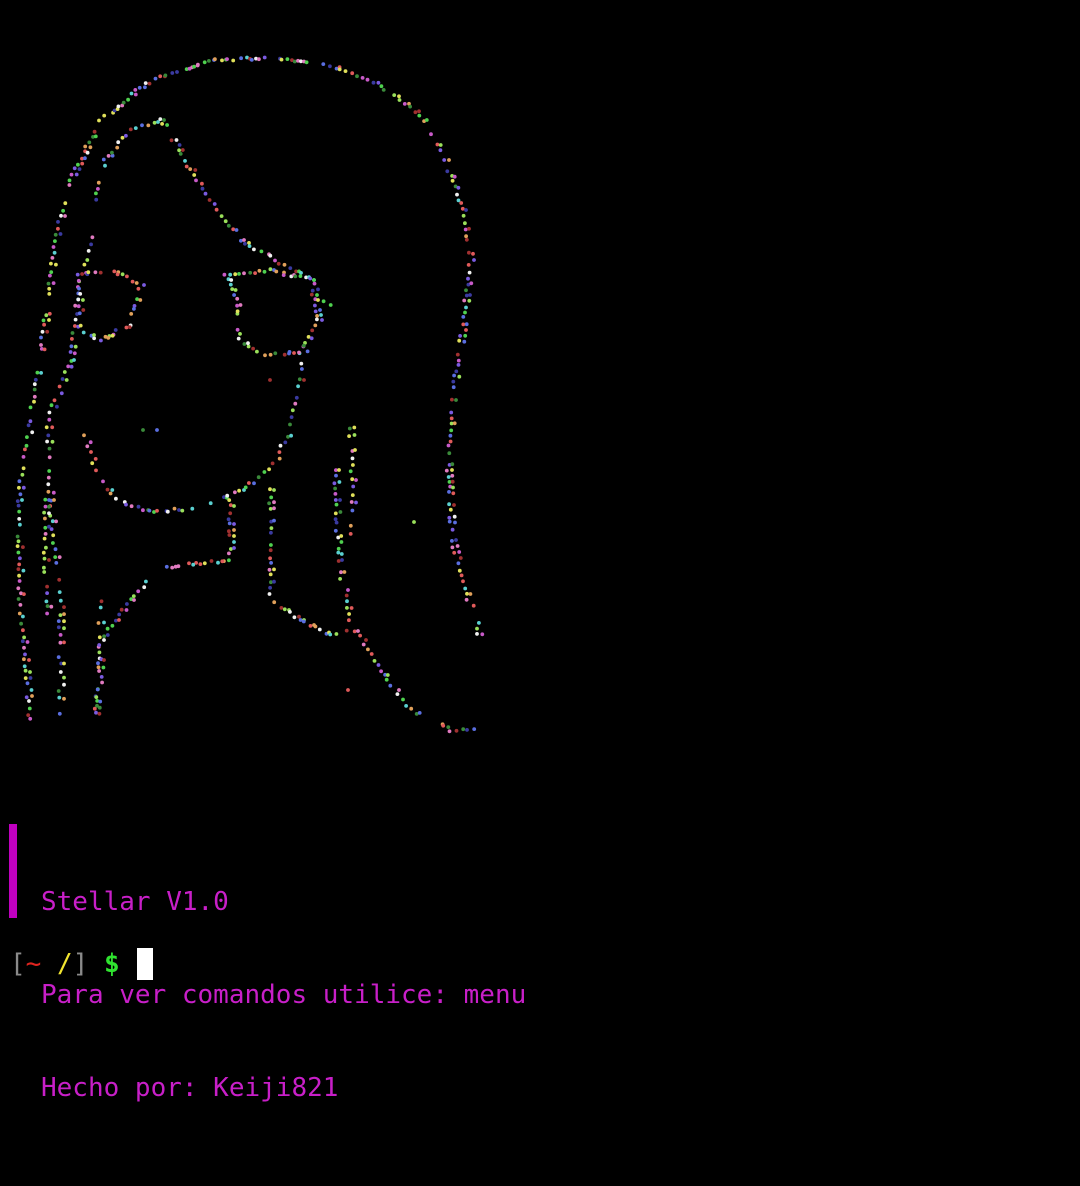 The image size is (1080, 1186). I want to click on command-prompt: [~ /] $, so click(82, 964).